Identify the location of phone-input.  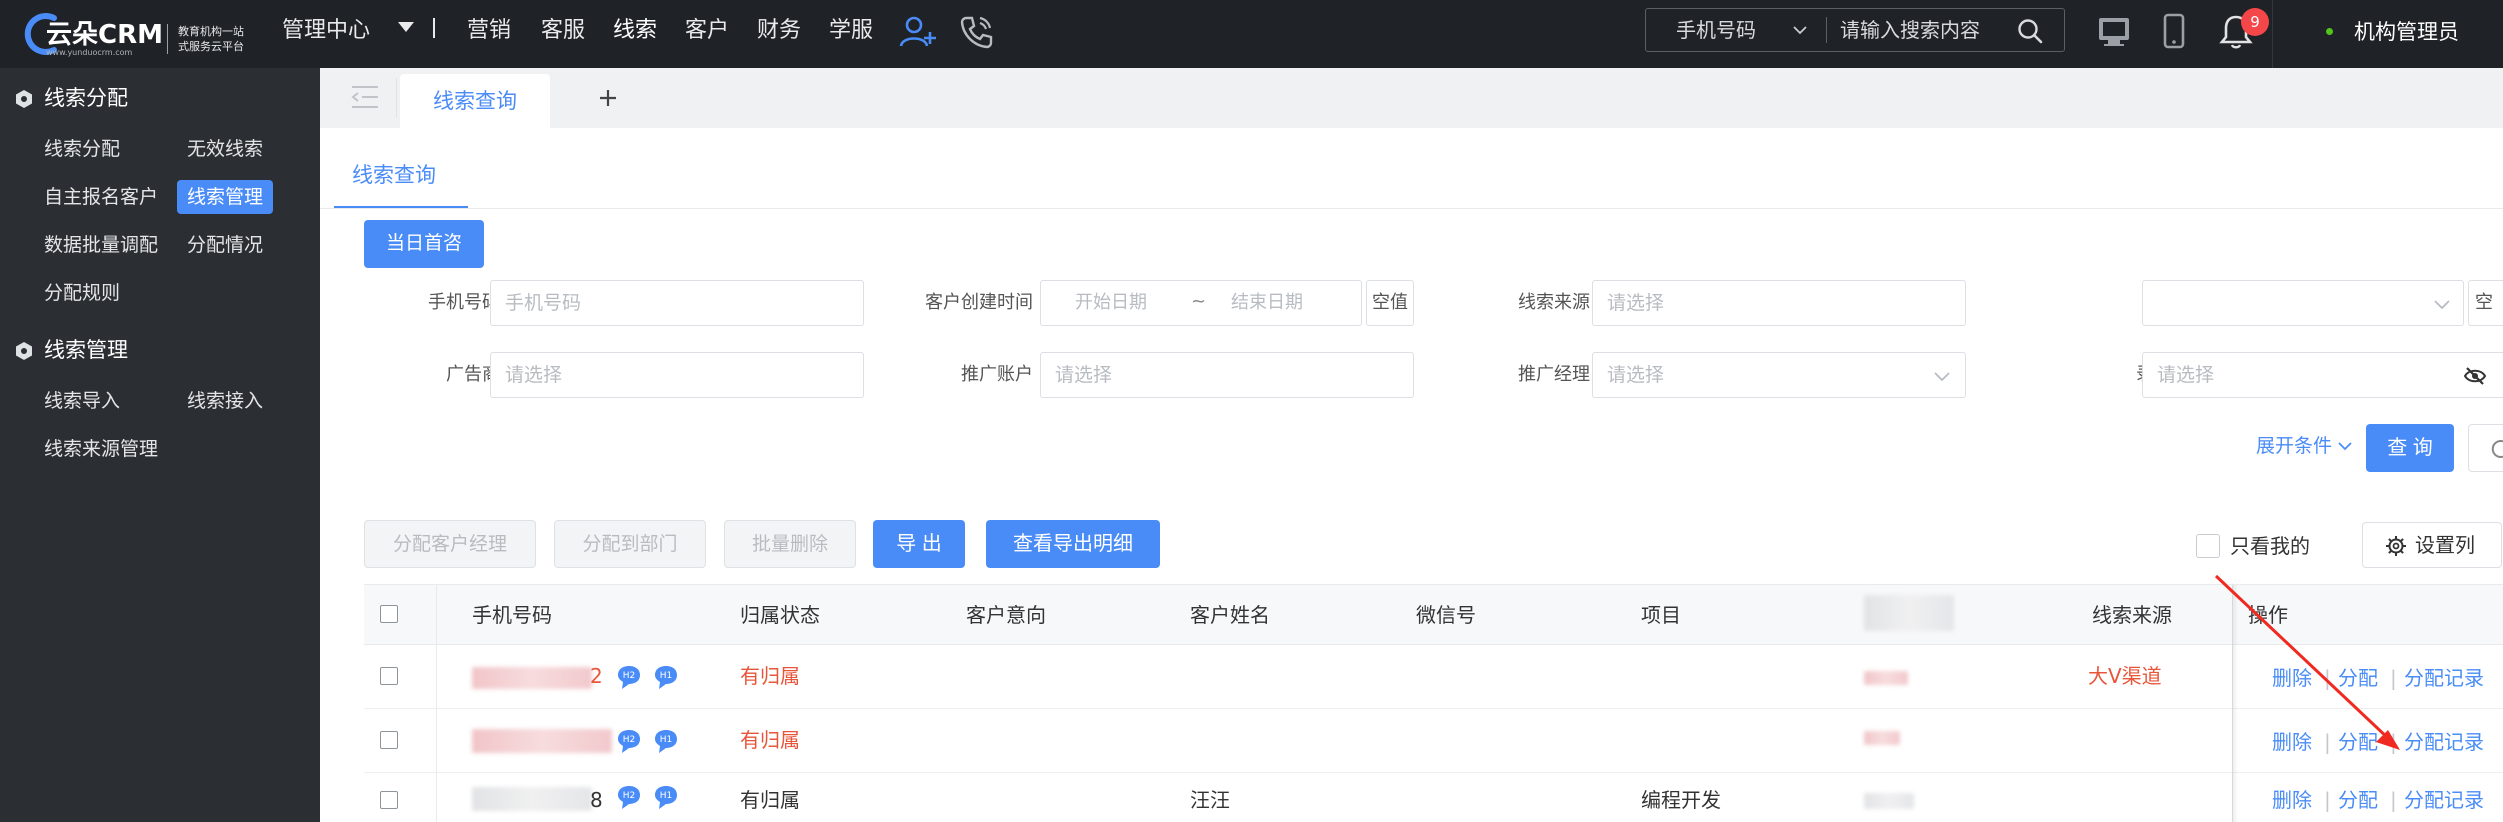
(677, 303).